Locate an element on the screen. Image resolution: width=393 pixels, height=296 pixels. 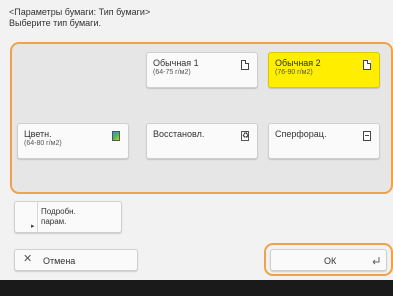
button-divider is located at coordinates (37, 217).